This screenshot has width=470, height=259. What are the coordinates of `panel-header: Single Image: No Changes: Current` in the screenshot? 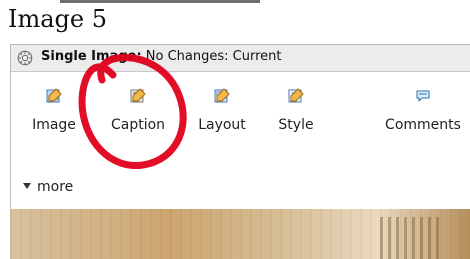 It's located at (240, 58).